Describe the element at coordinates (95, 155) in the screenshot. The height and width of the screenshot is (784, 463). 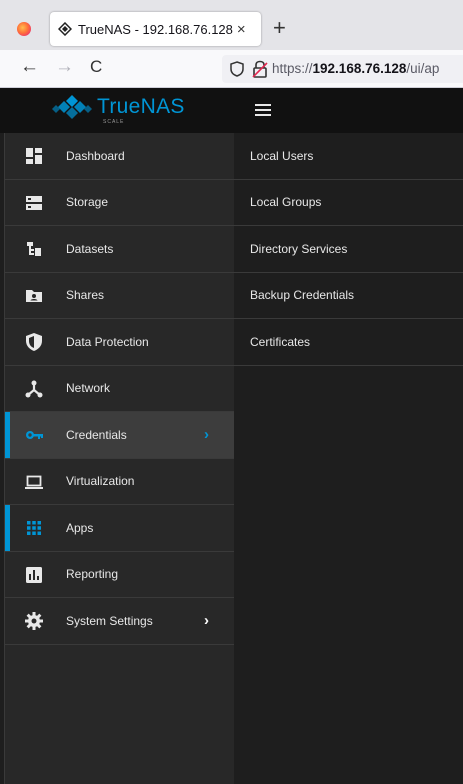
I see `sidebar-item-label: Dashboard` at that location.